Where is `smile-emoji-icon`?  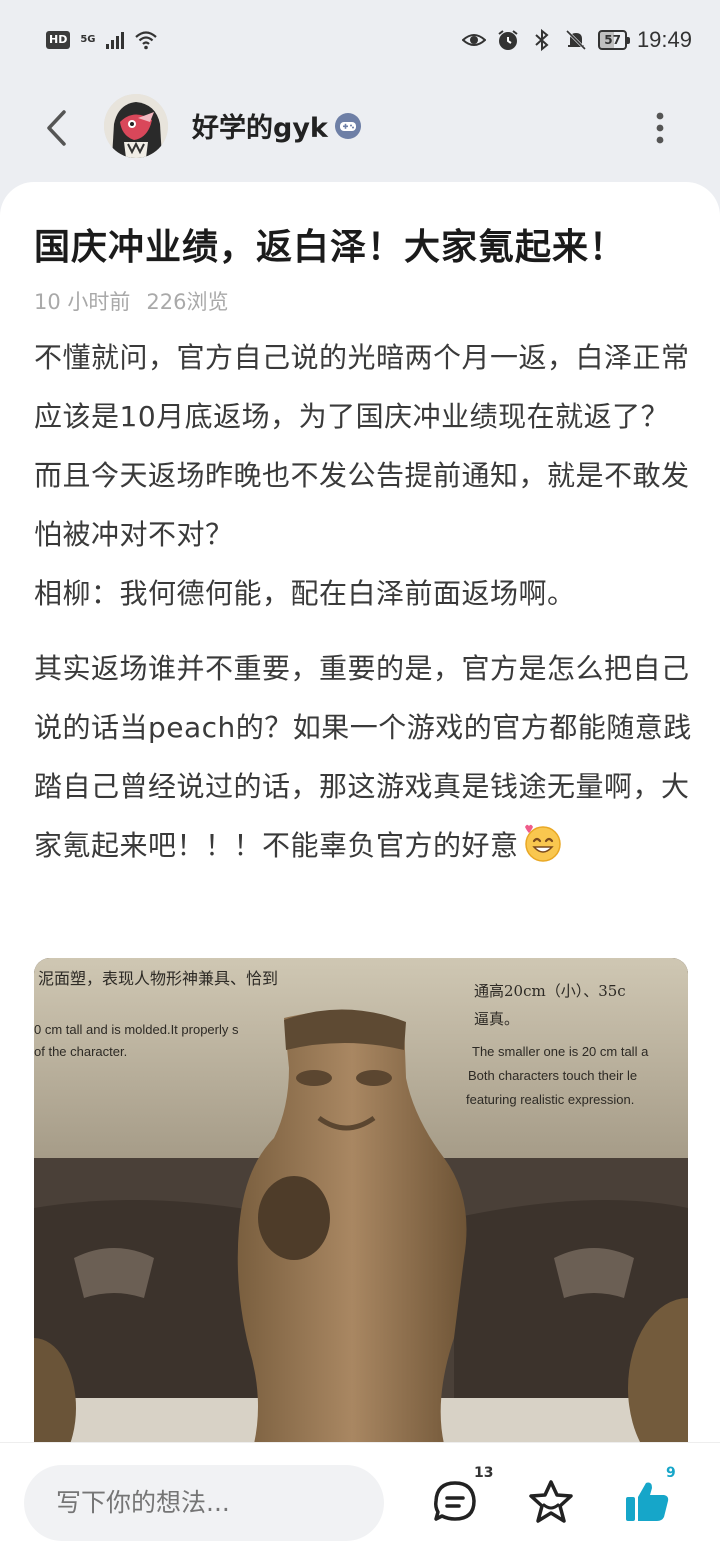 smile-emoji-icon is located at coordinates (542, 843).